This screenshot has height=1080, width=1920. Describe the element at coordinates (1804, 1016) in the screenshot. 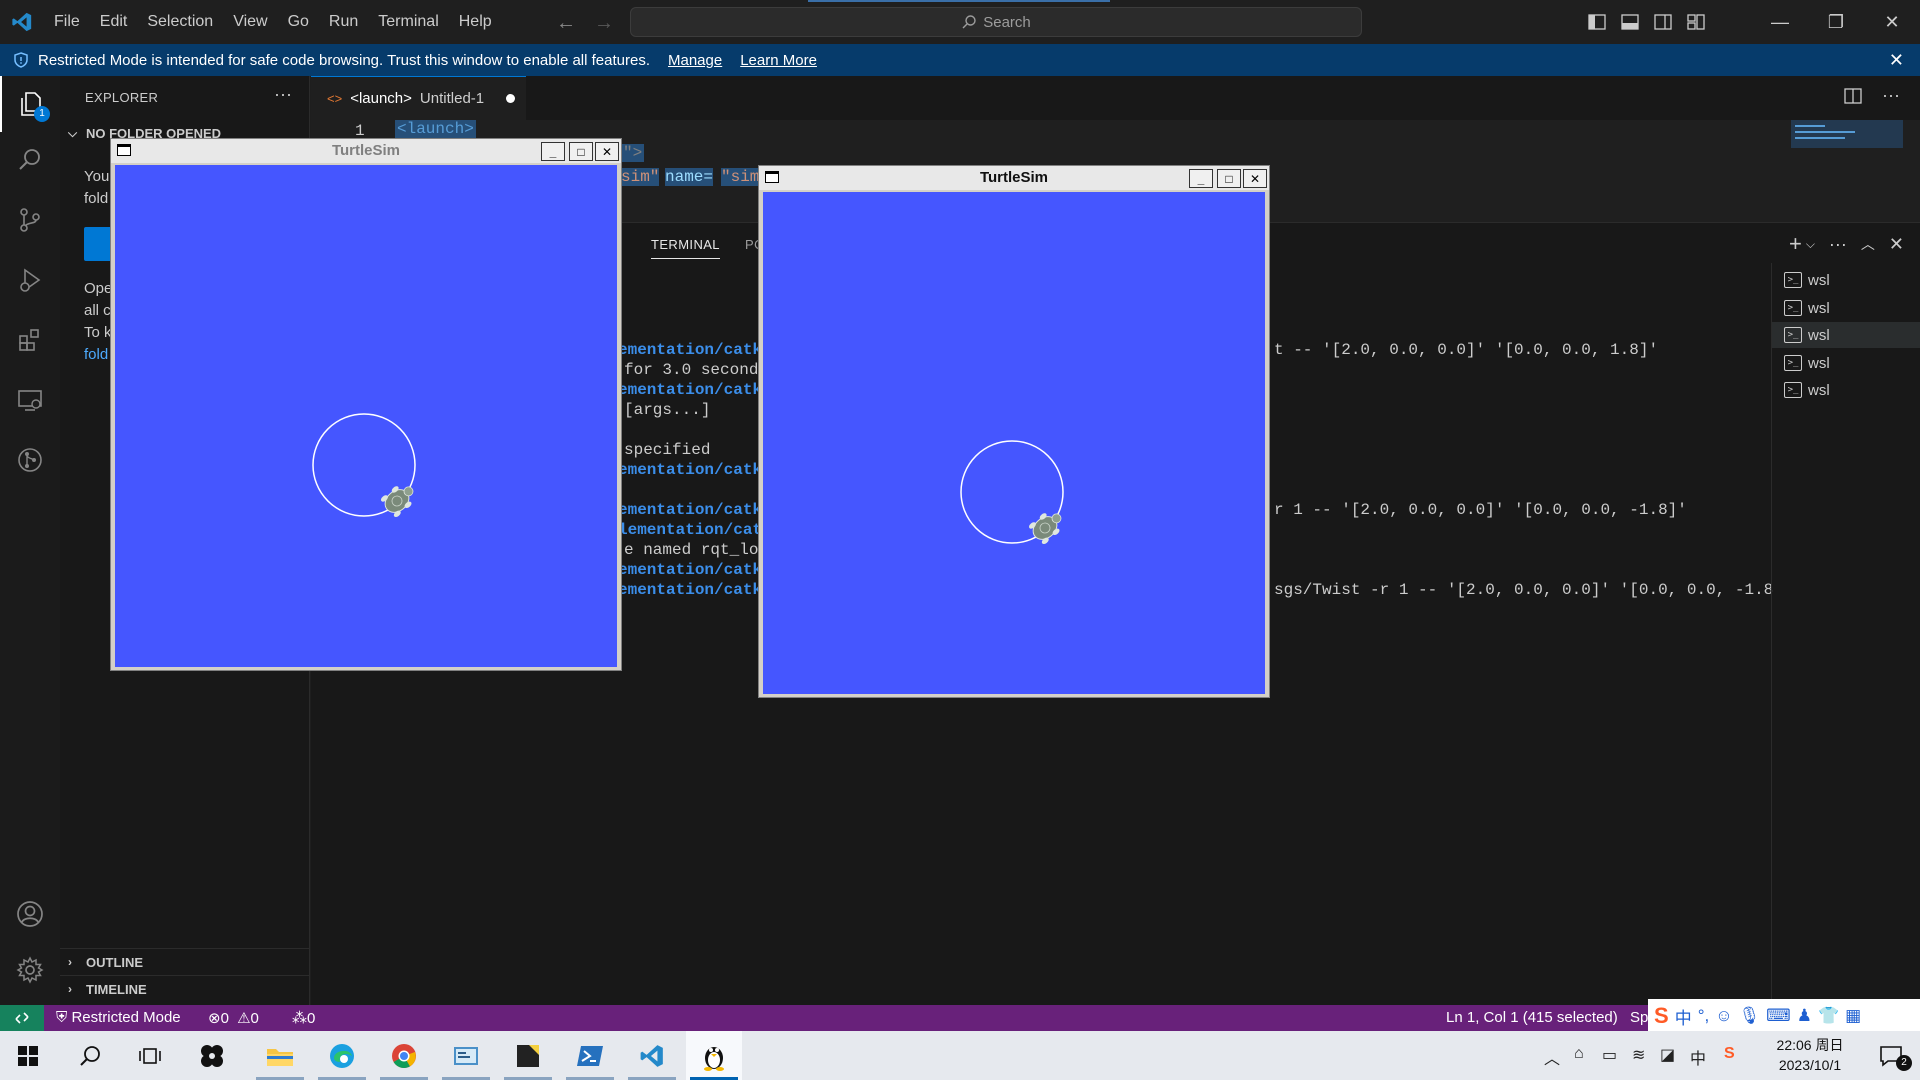

I see `ime-user-icon: ♟` at that location.